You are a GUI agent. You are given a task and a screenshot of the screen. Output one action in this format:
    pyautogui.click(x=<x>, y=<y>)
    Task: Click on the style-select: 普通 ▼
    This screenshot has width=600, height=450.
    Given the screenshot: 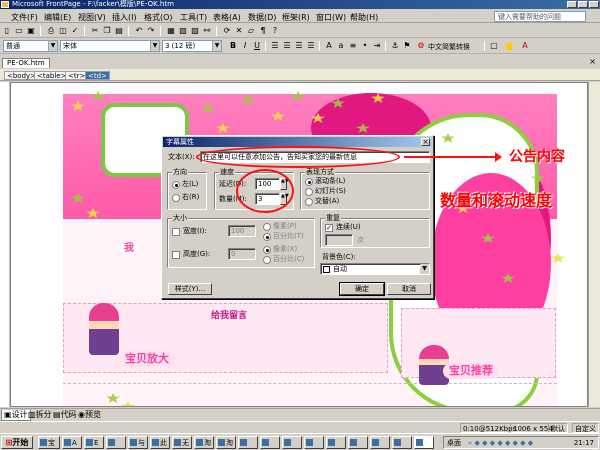 What is the action you would take?
    pyautogui.click(x=30, y=46)
    